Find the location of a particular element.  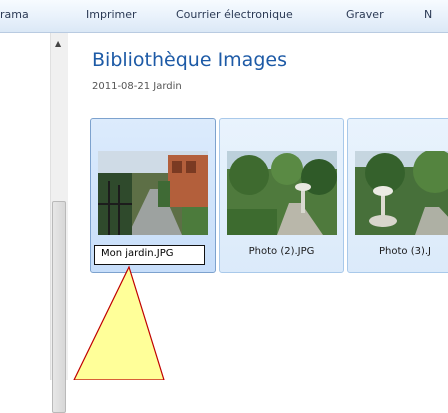

scrollbar-thumb is located at coordinates (59, 307).